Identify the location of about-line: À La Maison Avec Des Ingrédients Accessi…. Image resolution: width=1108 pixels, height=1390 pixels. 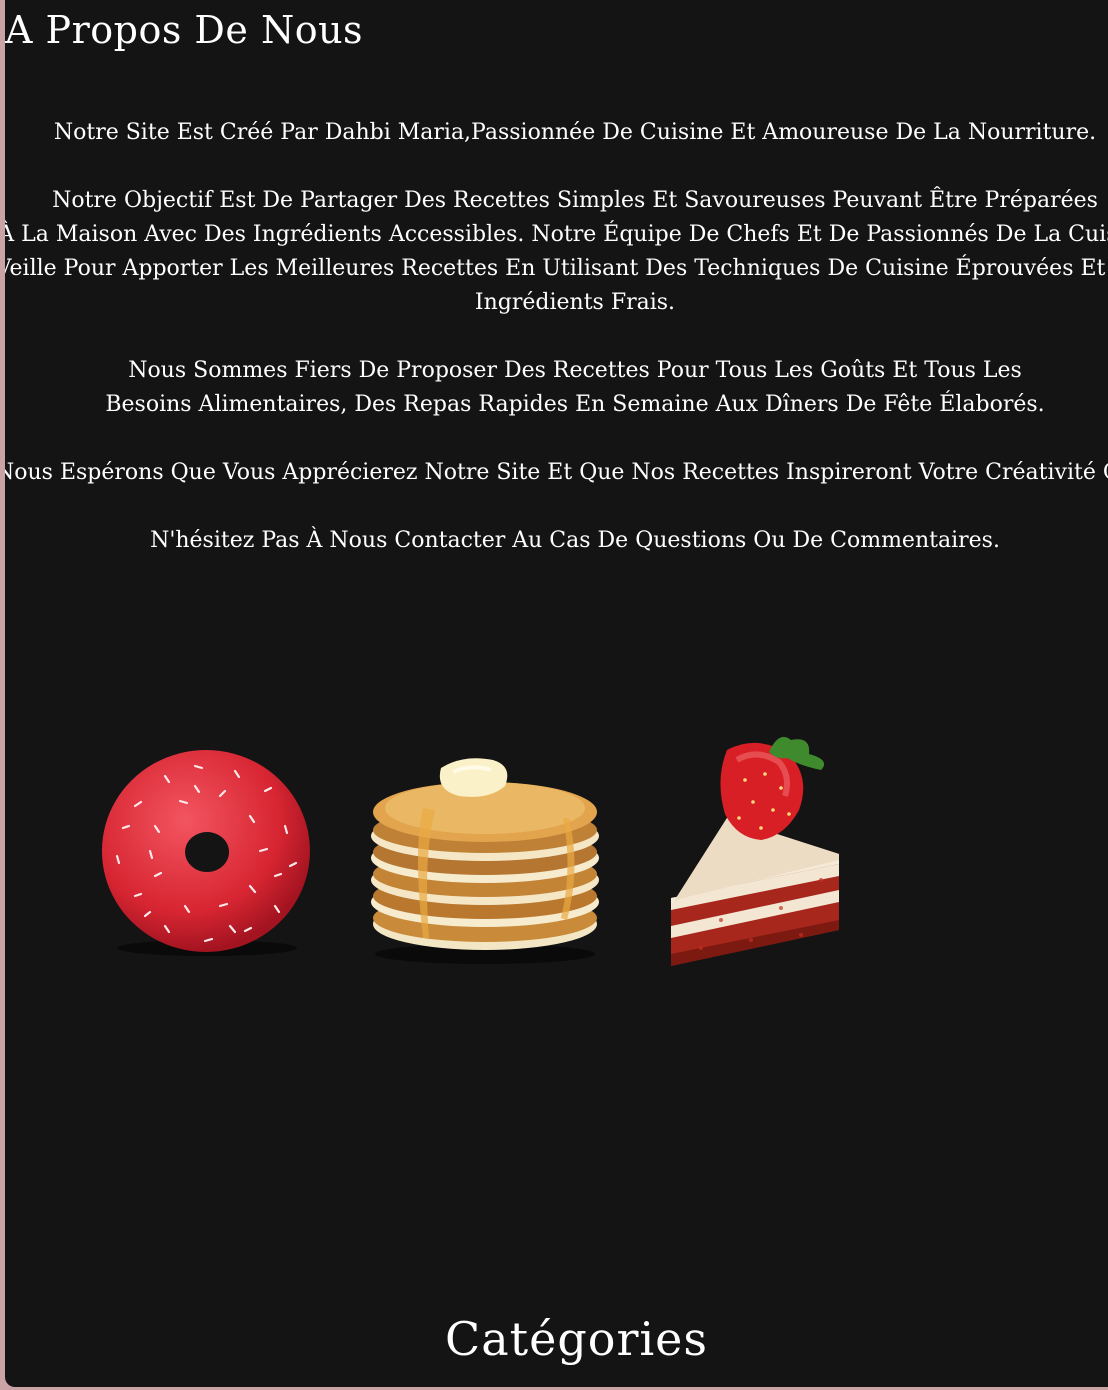
(556, 234).